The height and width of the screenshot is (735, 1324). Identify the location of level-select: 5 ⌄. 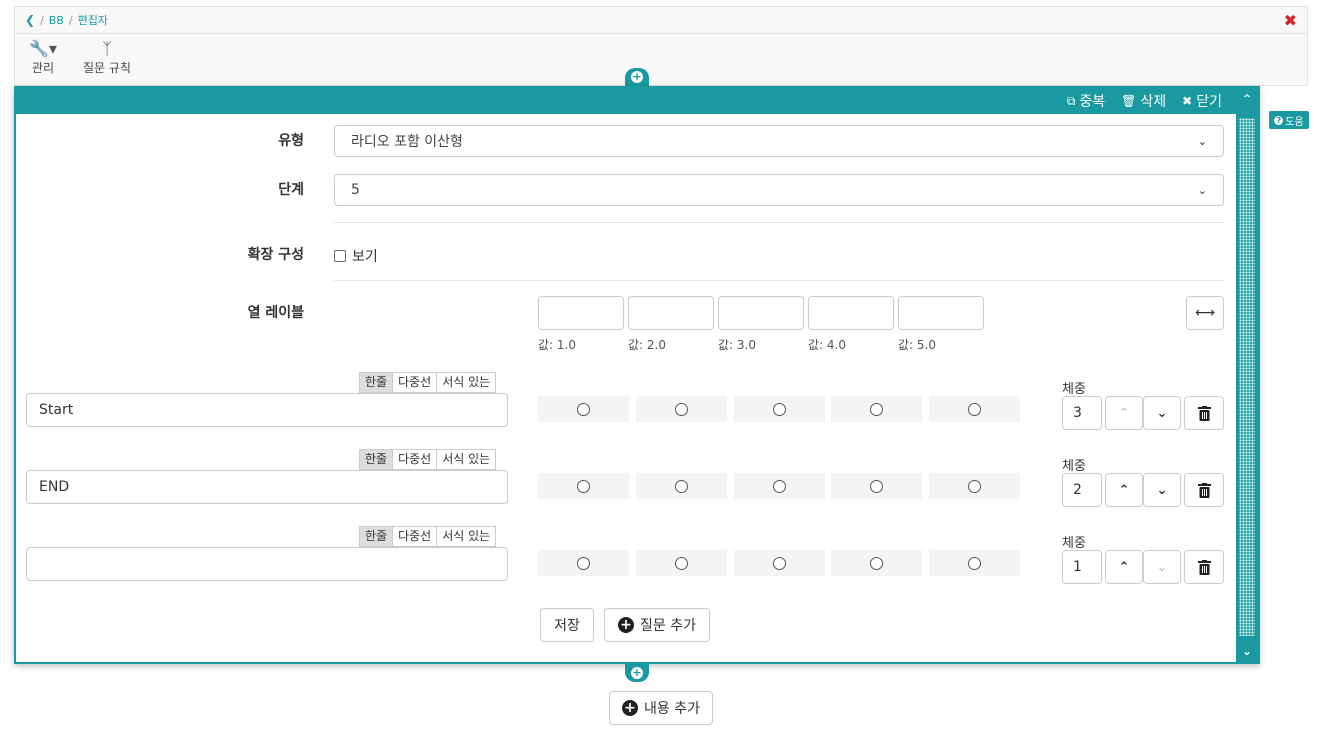
(779, 190).